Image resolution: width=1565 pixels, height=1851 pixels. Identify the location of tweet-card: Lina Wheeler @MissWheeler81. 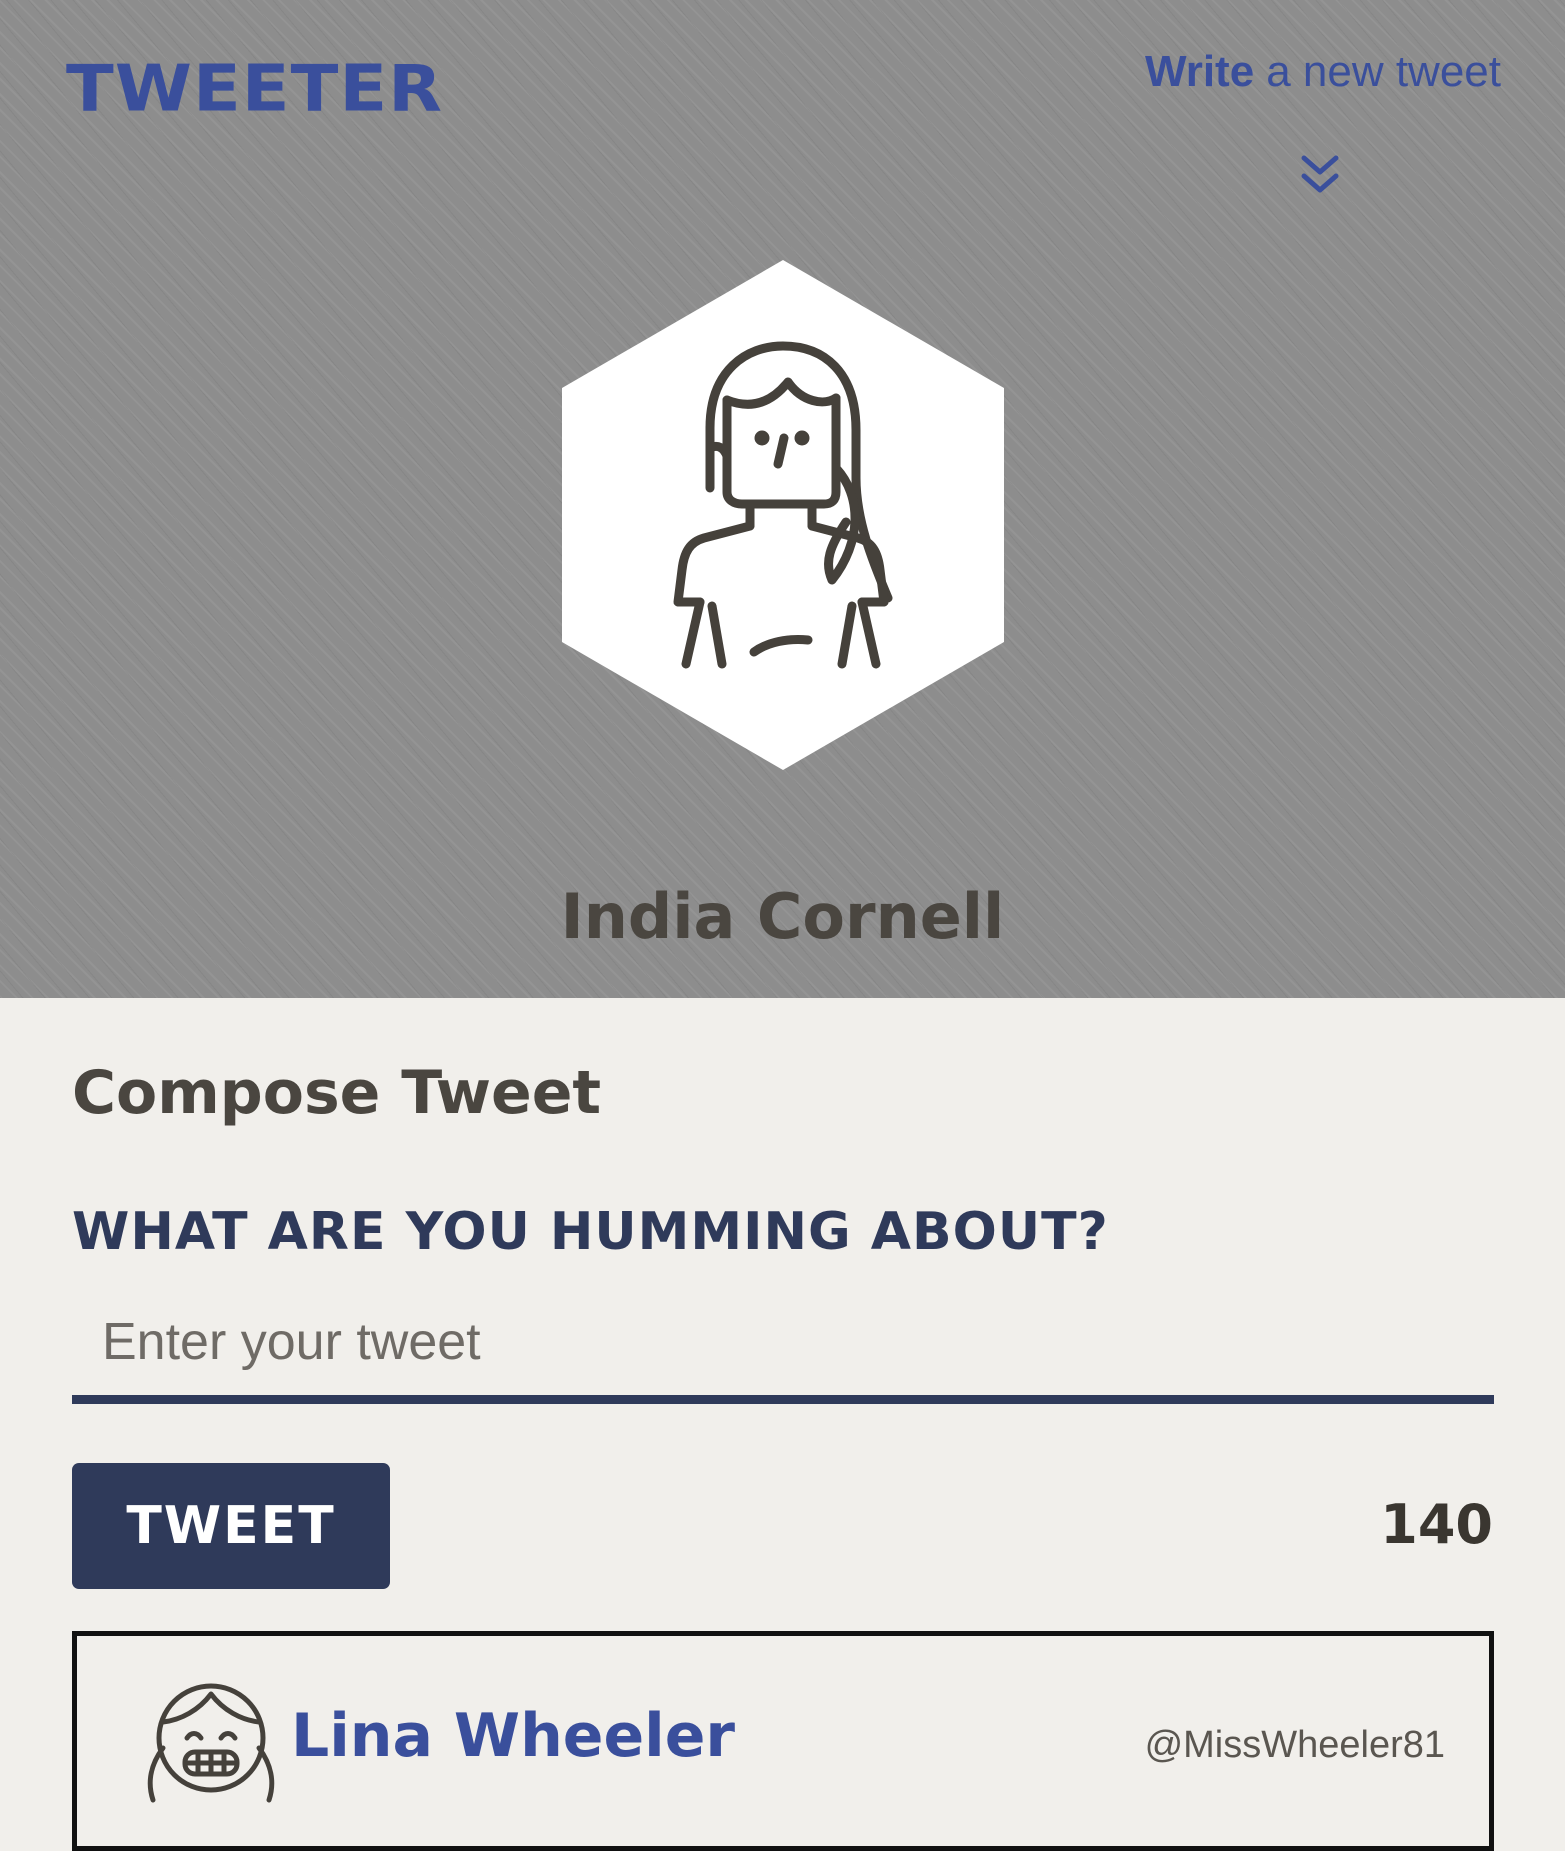
(783, 1741).